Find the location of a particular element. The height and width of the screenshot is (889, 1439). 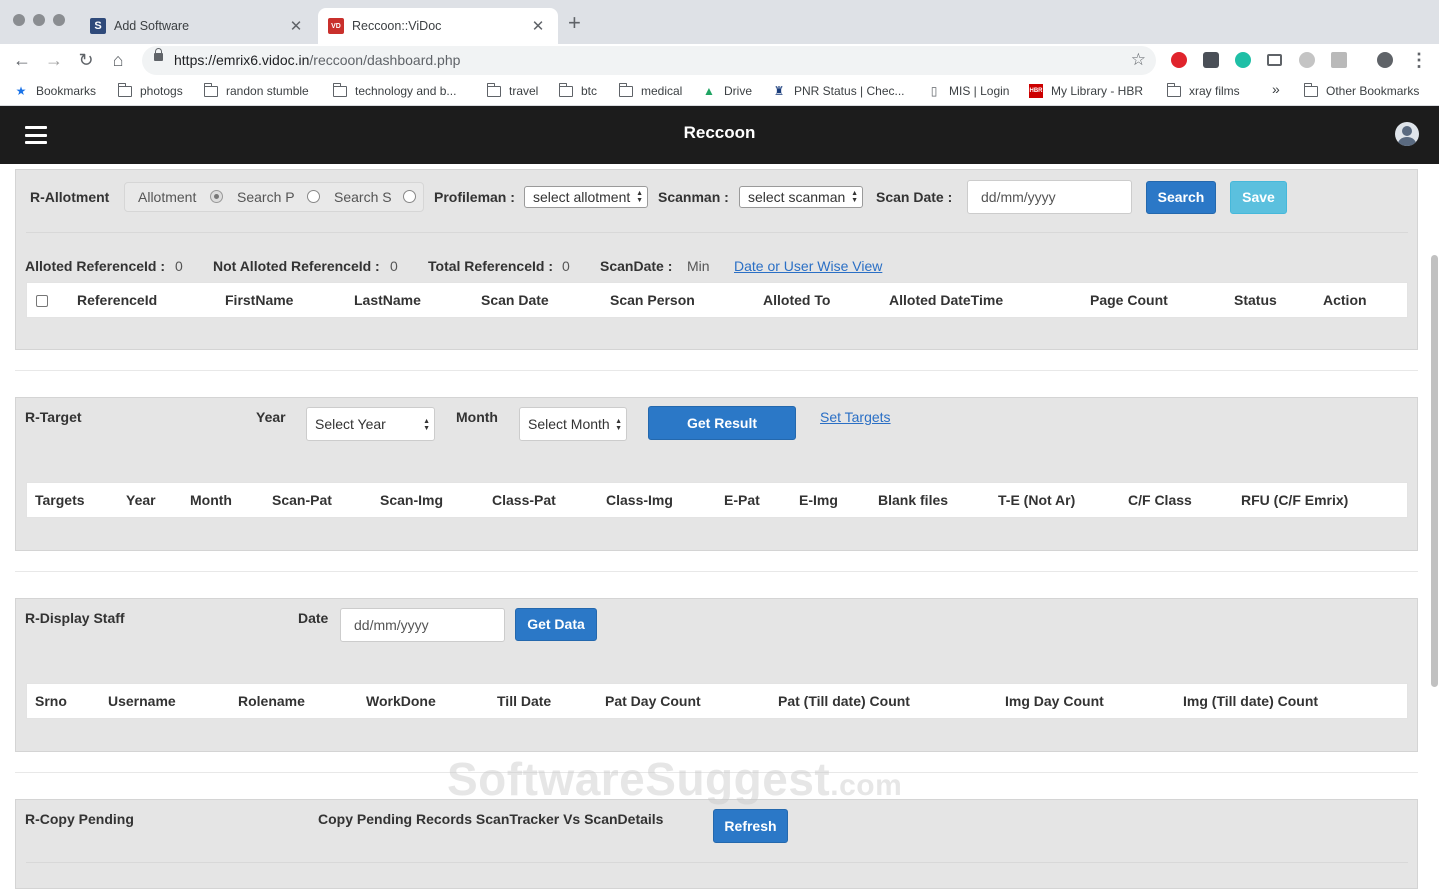

column-header: C/F Class is located at coordinates (1160, 500).